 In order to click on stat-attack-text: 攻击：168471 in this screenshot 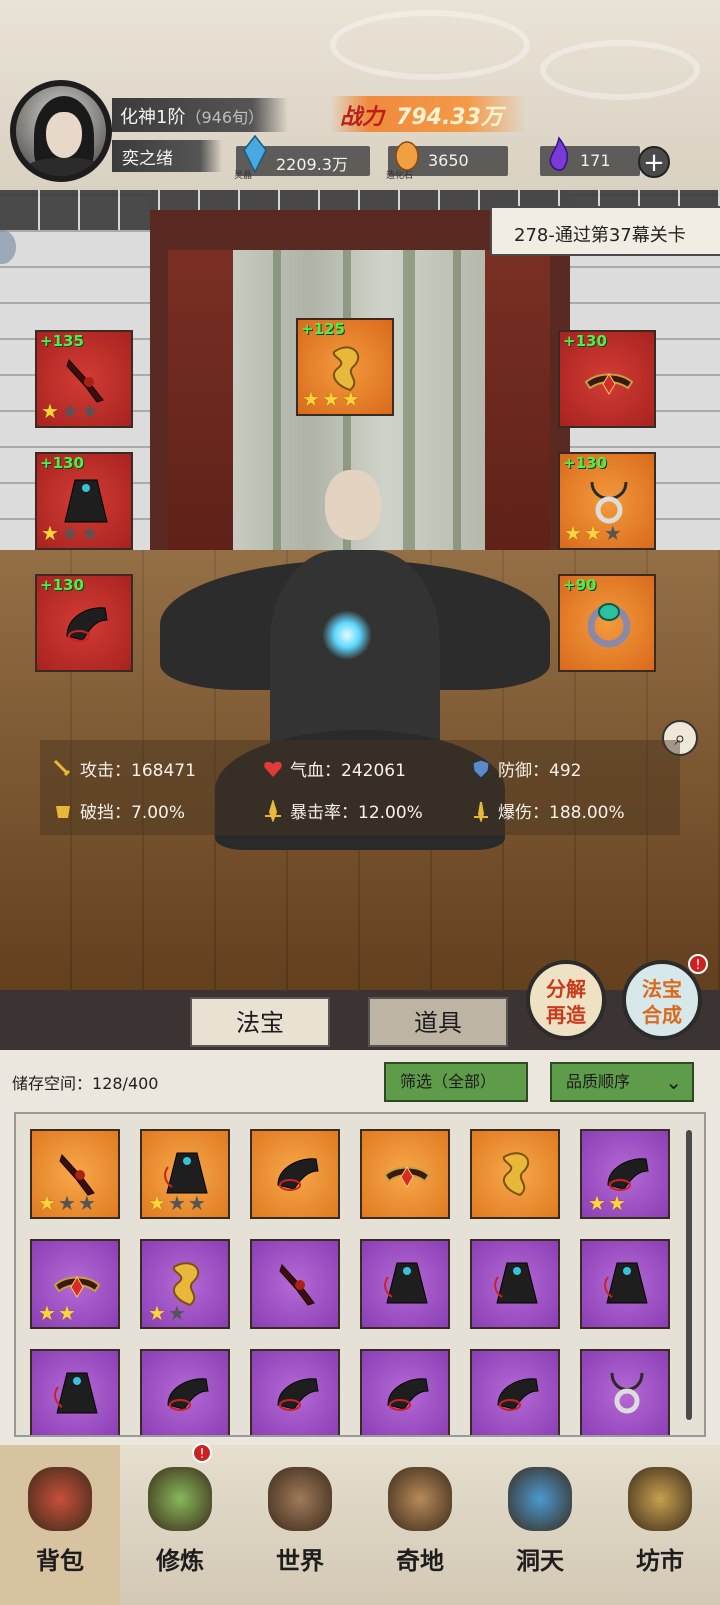, I will do `click(138, 771)`.